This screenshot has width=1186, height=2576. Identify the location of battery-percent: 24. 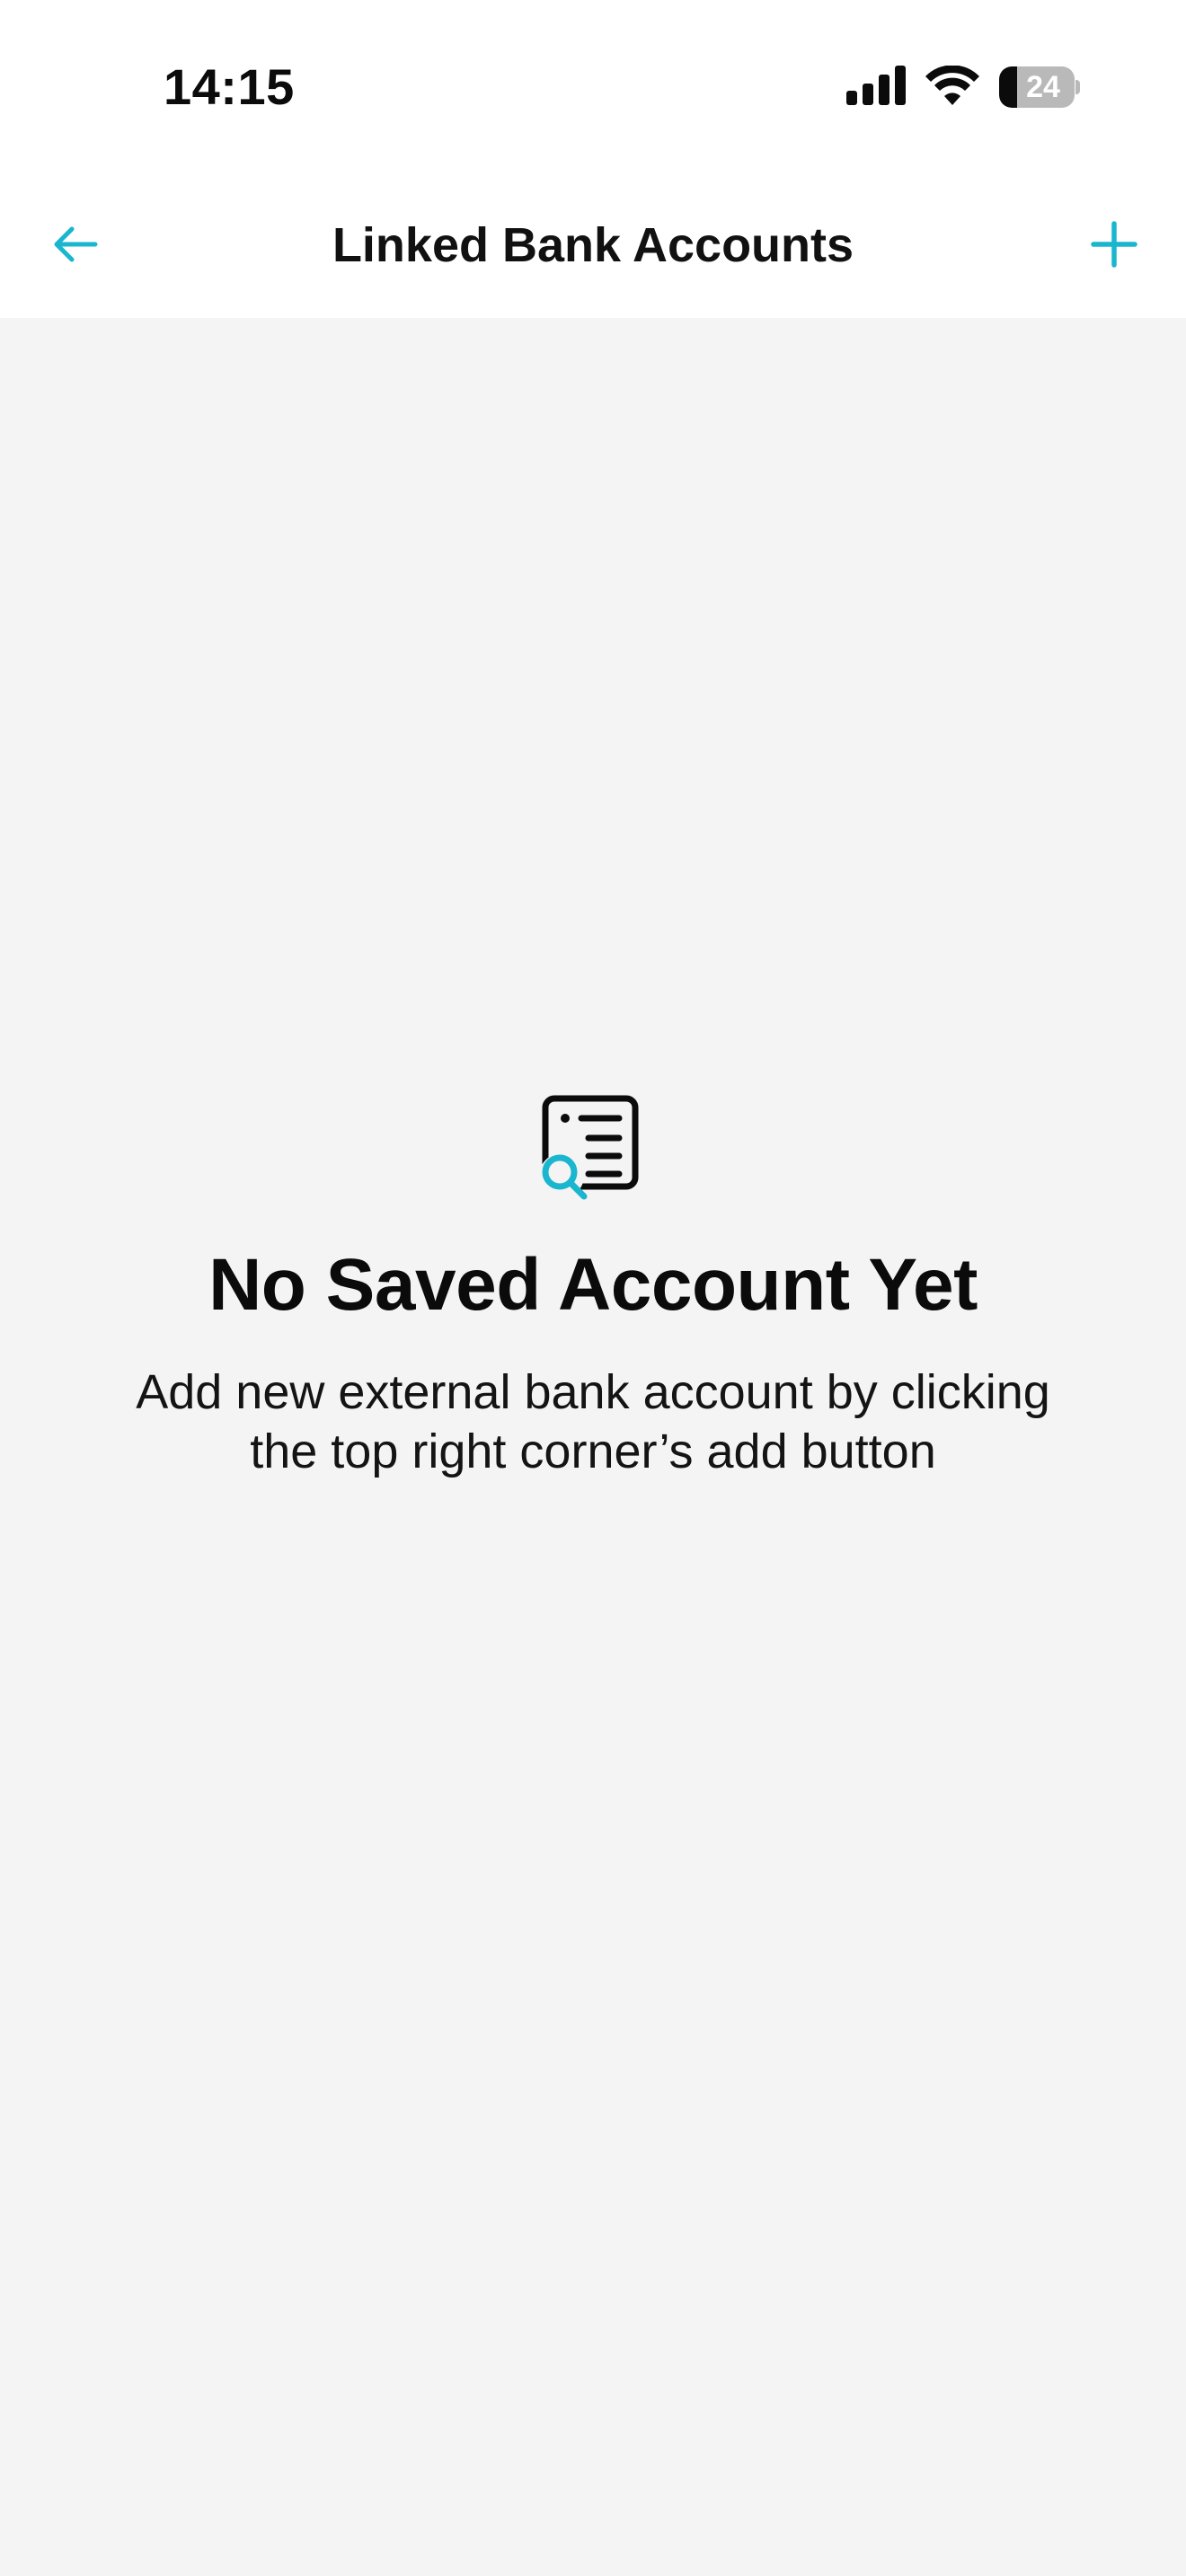
(1043, 87).